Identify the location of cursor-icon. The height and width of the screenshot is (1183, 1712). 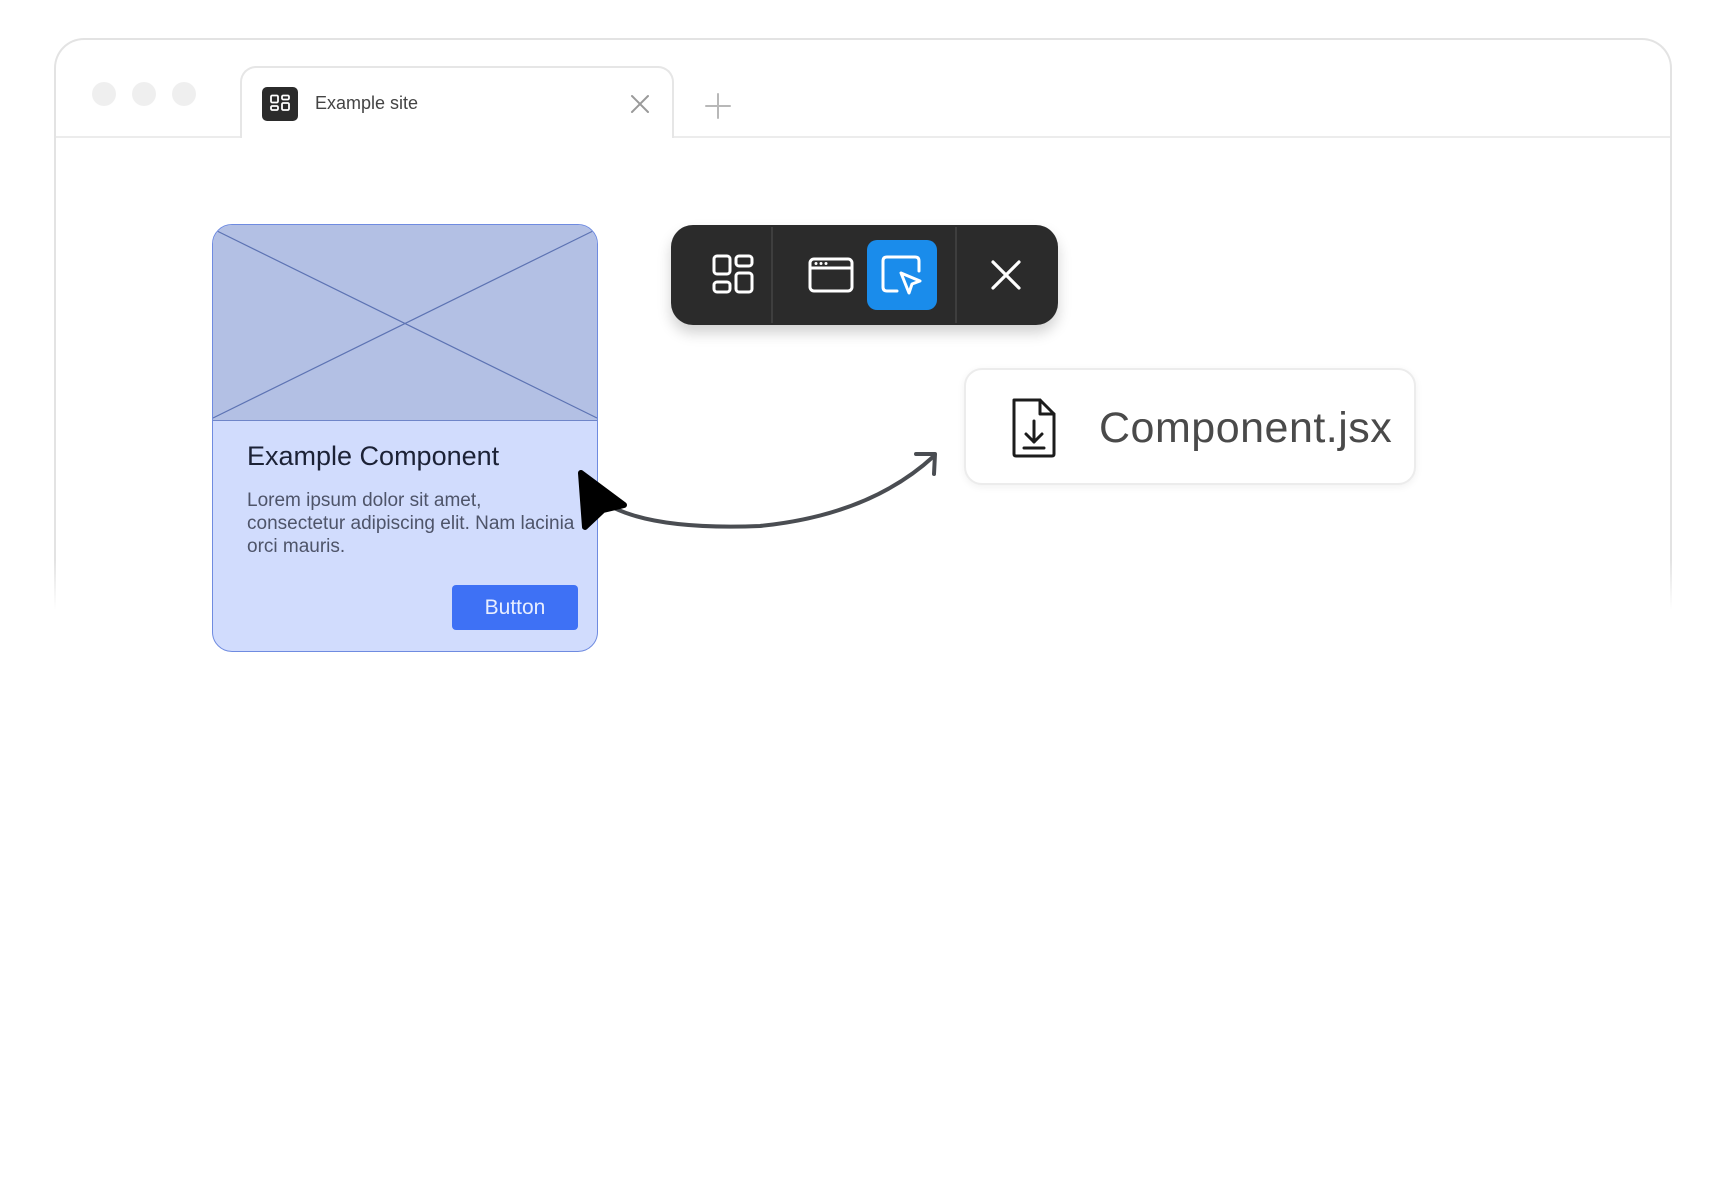
(602, 500).